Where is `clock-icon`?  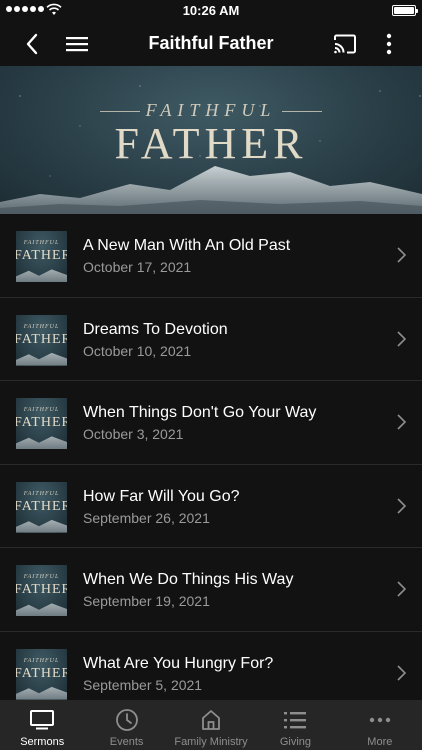 clock-icon is located at coordinates (127, 720).